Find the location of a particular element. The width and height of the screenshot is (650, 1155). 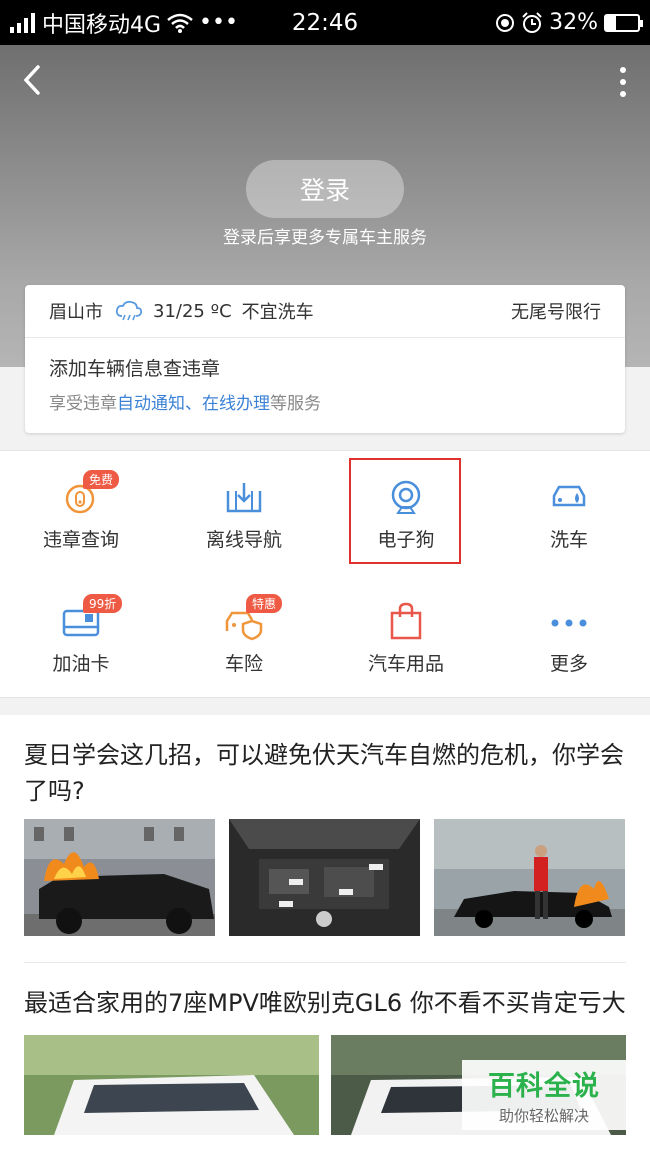

grid-item-offline-nav: 离线导航 is located at coordinates (244, 506).